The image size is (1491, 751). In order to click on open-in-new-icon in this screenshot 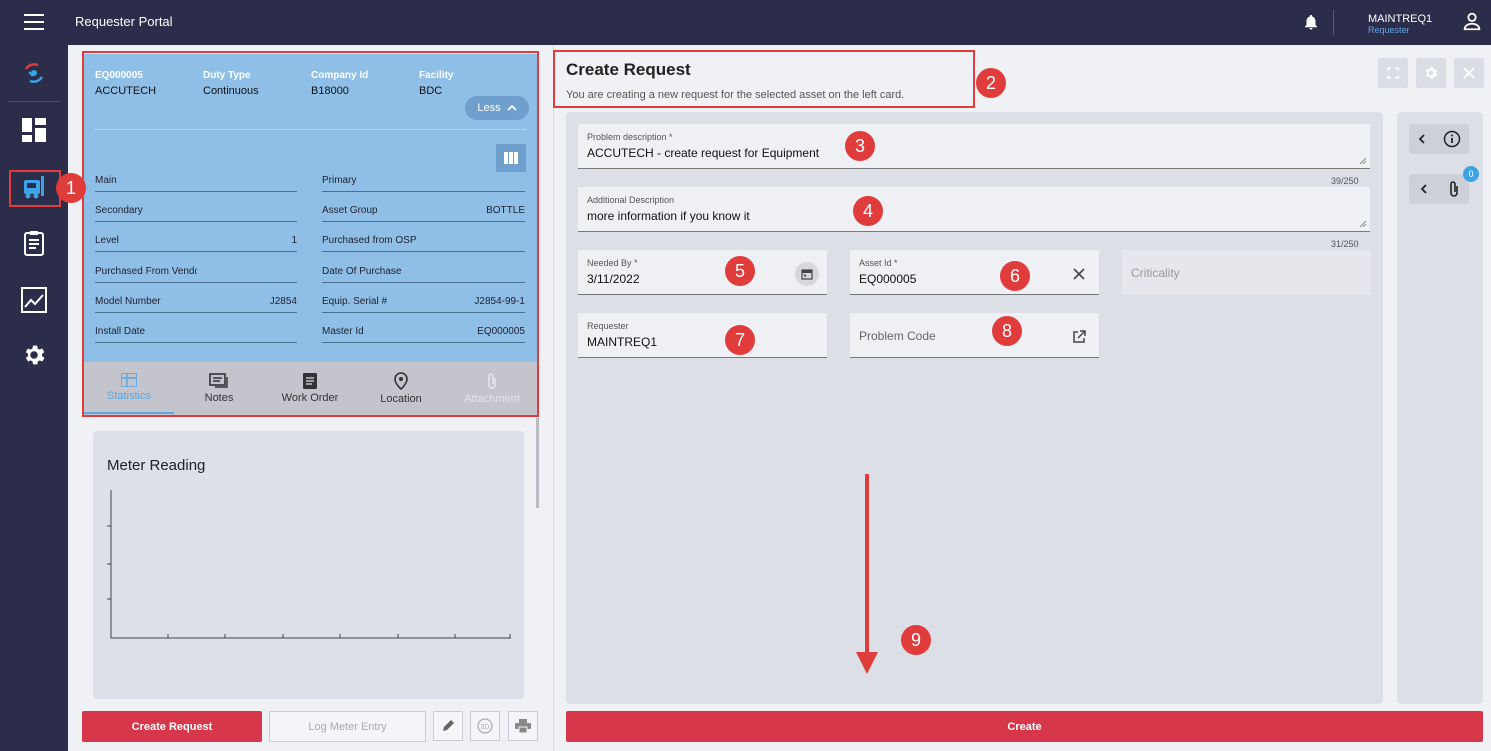, I will do `click(1079, 336)`.